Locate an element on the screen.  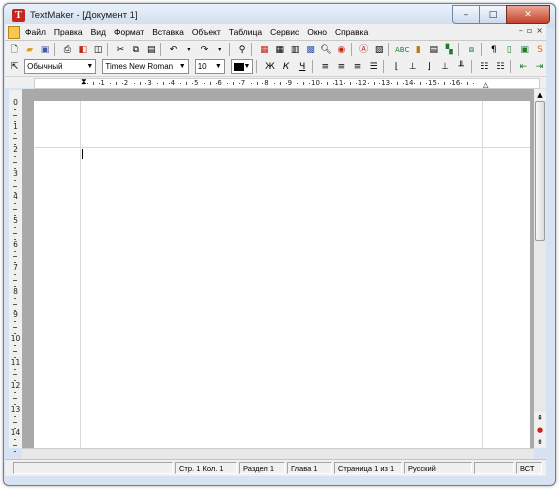
document-menu-icon is located at coordinates (14, 32).